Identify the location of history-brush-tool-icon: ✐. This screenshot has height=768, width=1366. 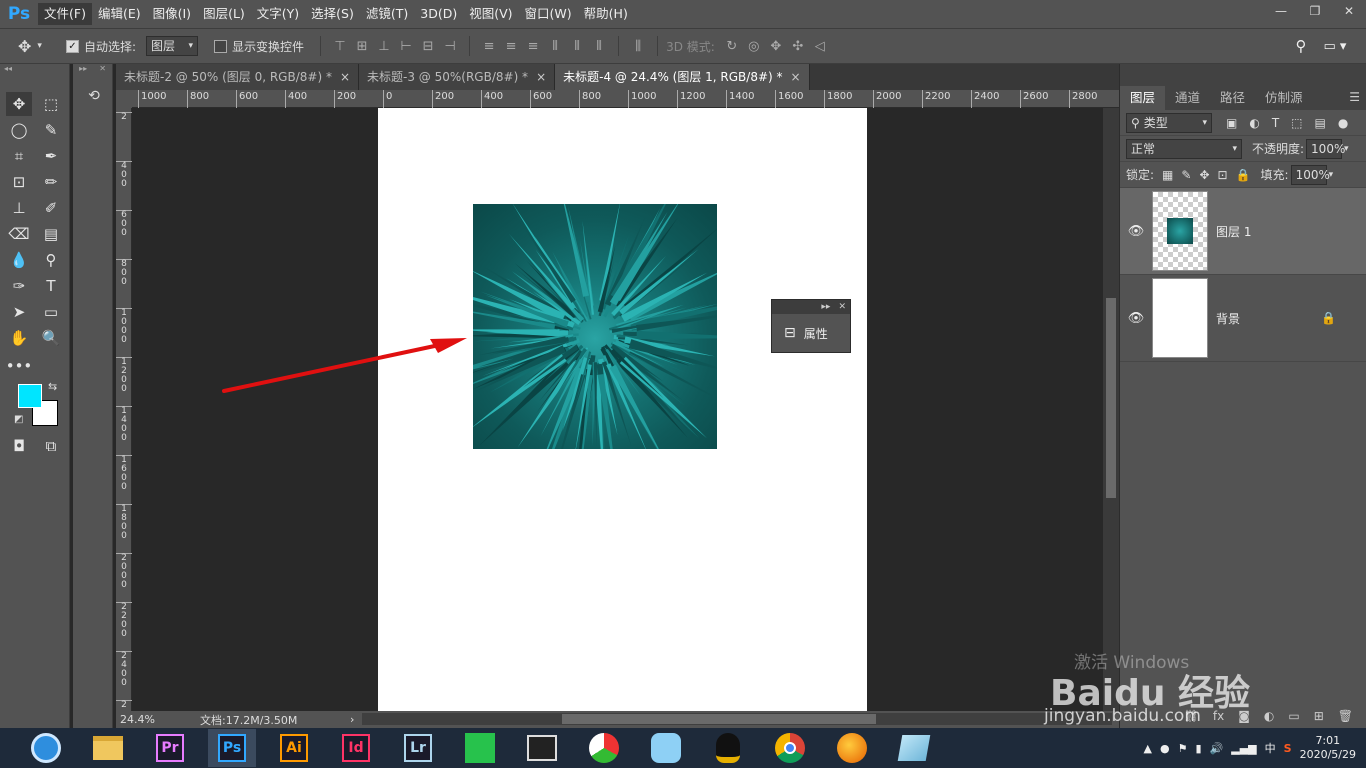
(51, 208).